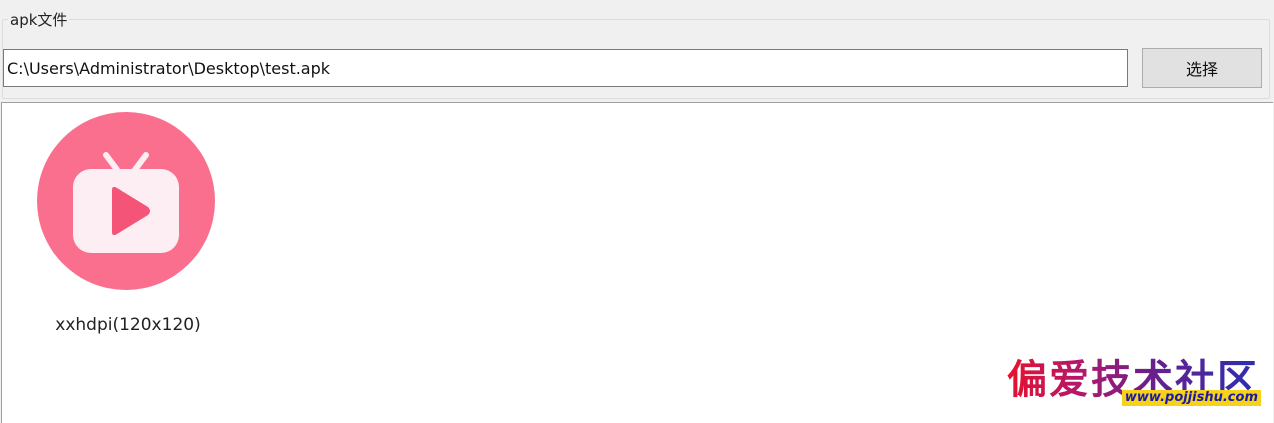  What do you see at coordinates (565, 68) in the screenshot?
I see `apk-path-field` at bounding box center [565, 68].